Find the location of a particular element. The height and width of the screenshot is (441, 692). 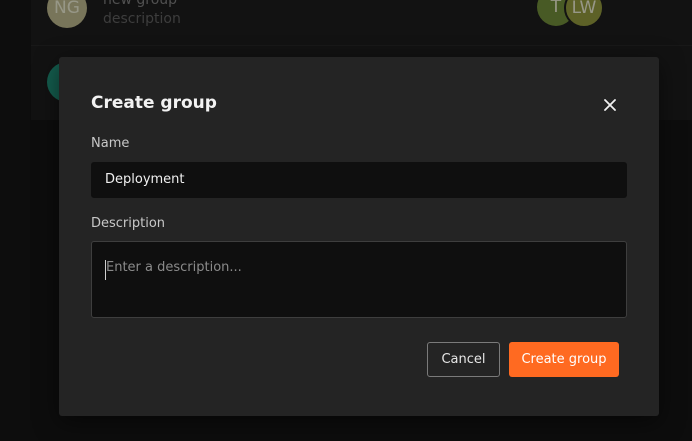

name-label: Name is located at coordinates (110, 143).